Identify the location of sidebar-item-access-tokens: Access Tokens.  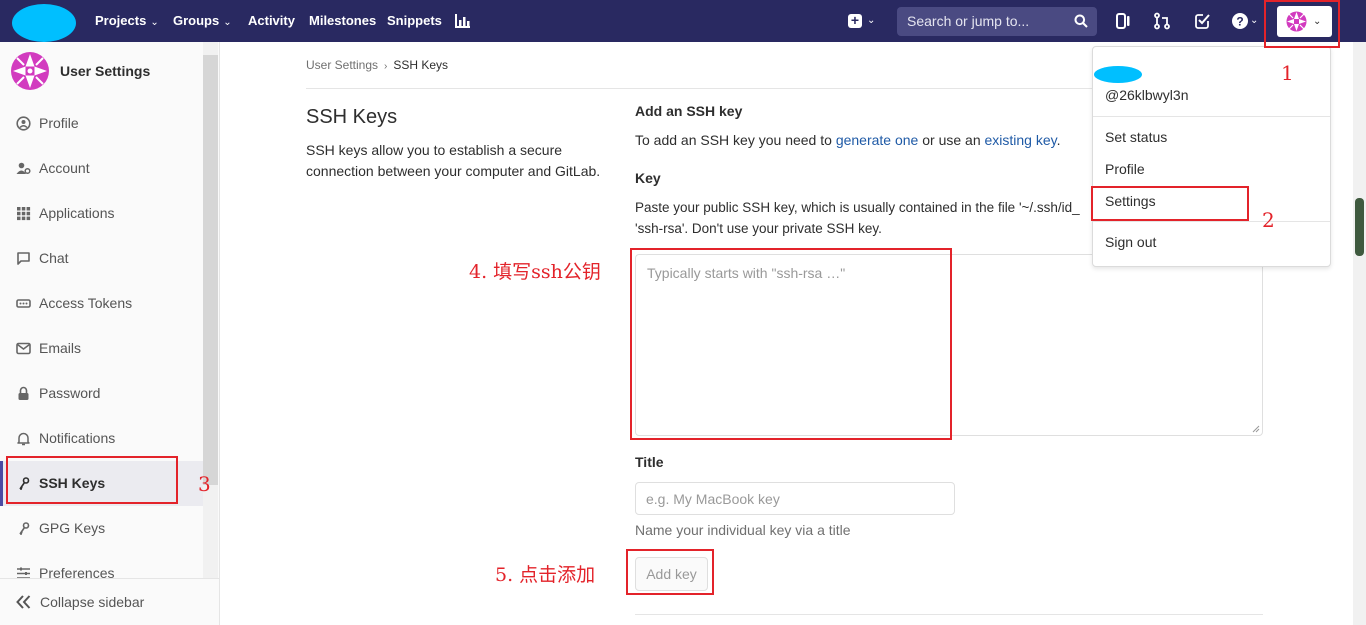
(101, 303).